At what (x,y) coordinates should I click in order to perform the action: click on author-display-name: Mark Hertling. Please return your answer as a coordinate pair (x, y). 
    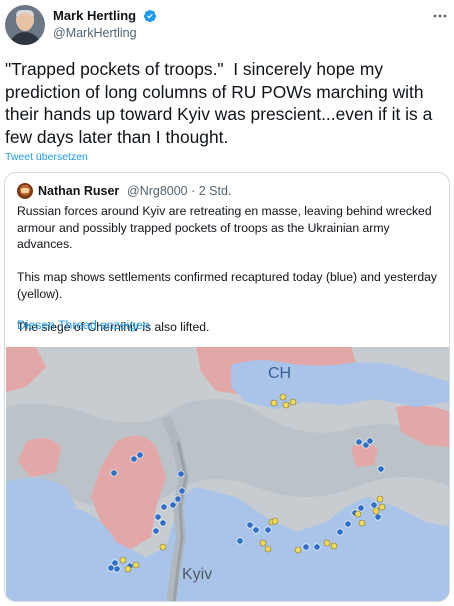
    Looking at the image, I should click on (94, 15).